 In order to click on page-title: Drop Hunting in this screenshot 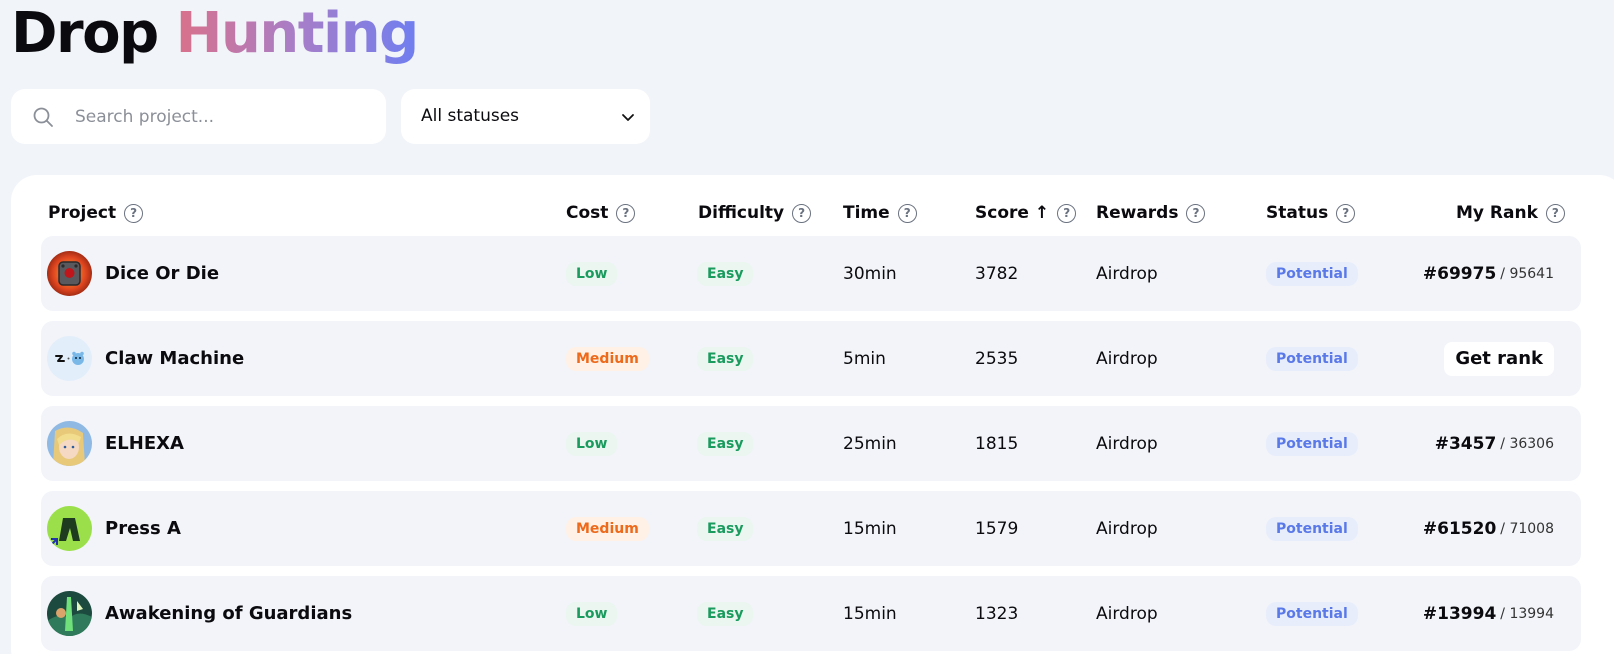, I will do `click(215, 33)`.